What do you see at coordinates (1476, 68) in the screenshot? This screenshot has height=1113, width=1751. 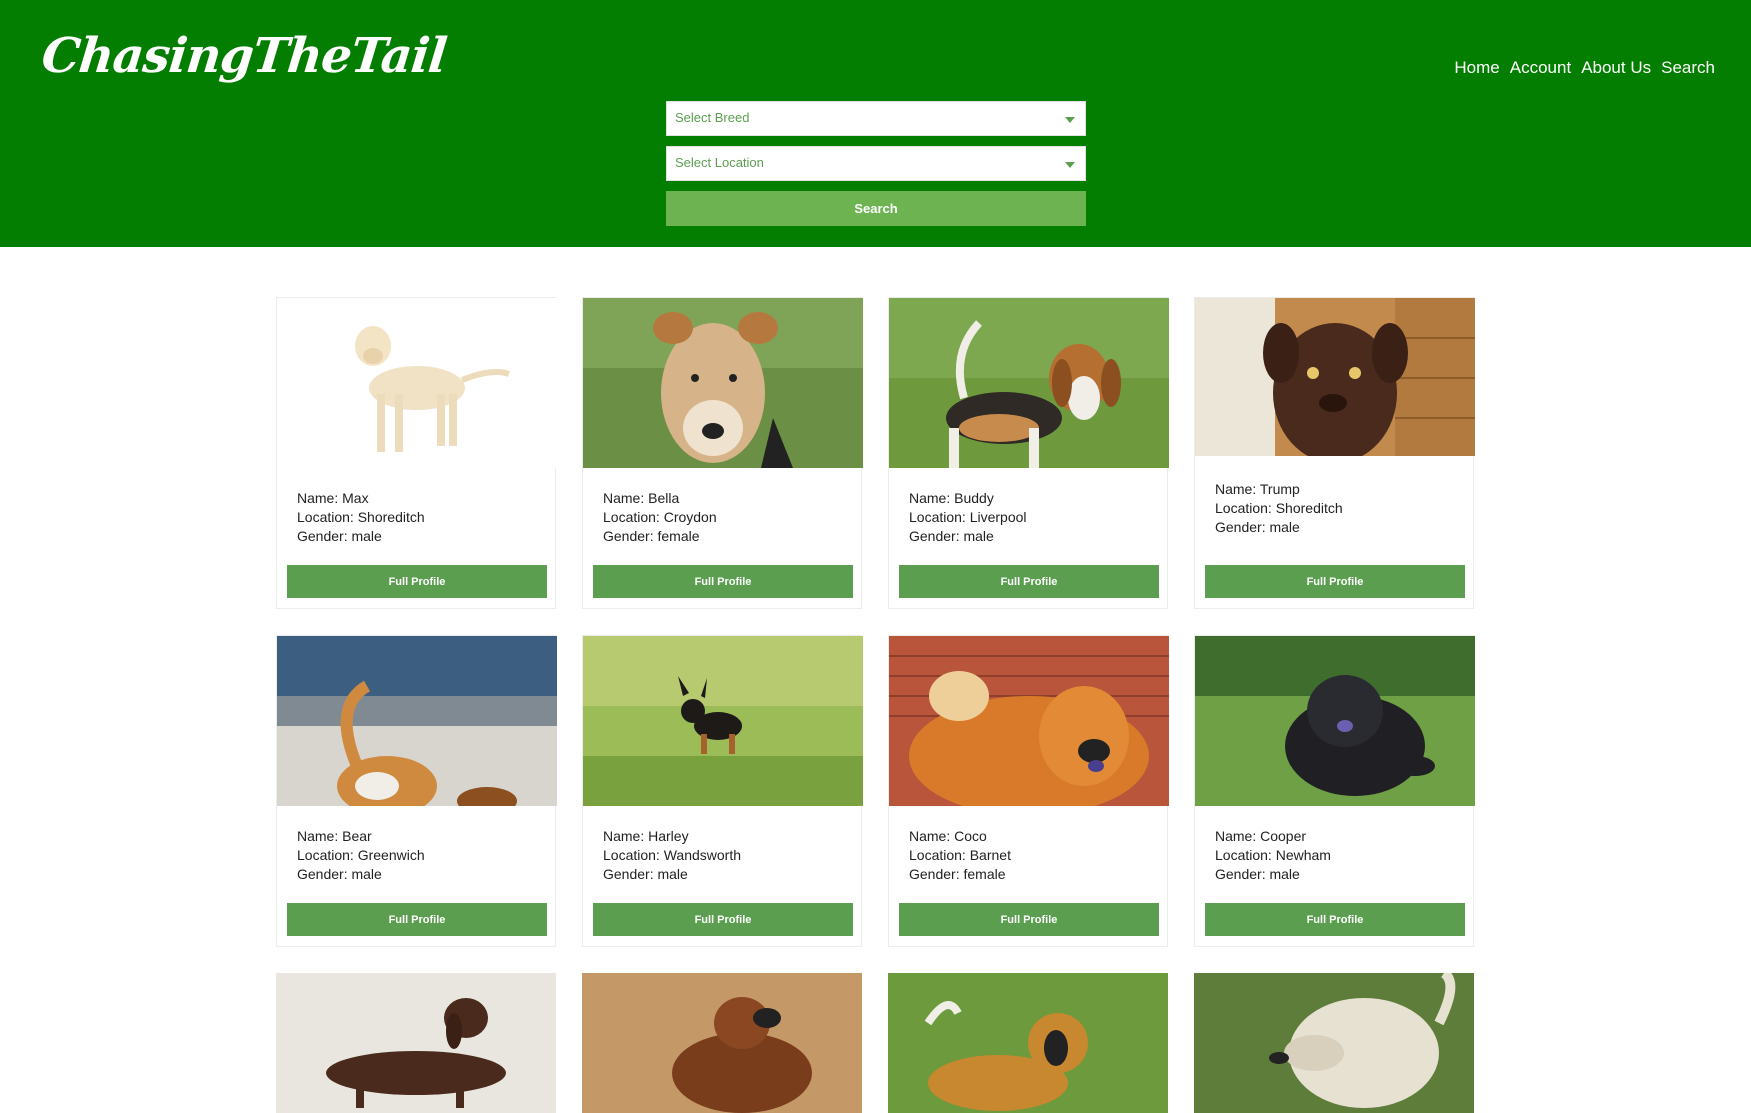 I see `nav-home: Home` at bounding box center [1476, 68].